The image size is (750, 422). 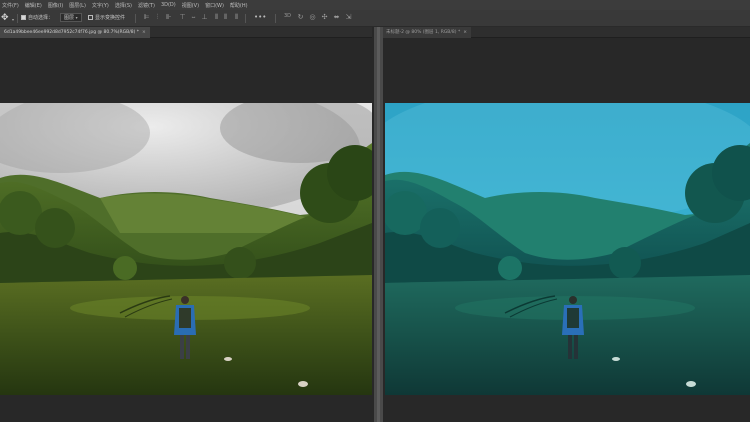 I want to click on distribute-hcenter-icon: ⦀, so click(x=225, y=17).